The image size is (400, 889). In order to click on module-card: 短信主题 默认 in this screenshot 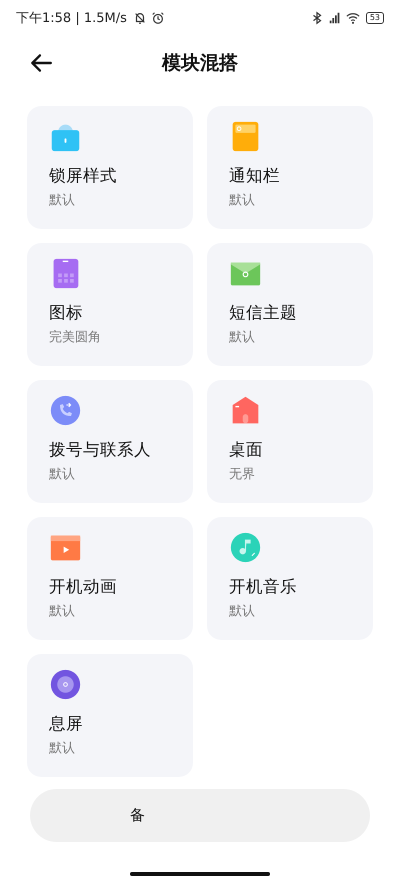, I will do `click(290, 304)`.